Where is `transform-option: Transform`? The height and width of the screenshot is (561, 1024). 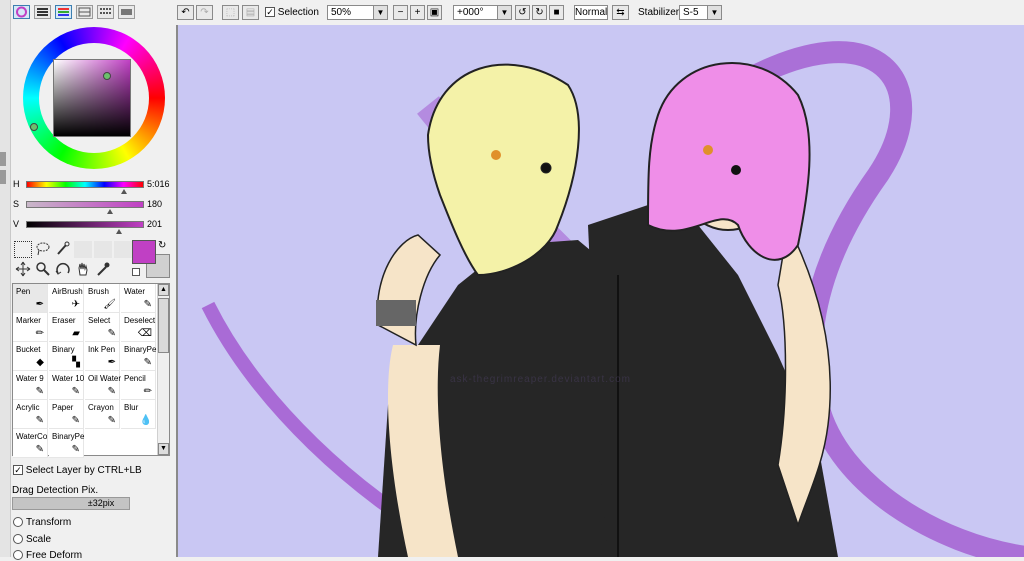
transform-option: Transform is located at coordinates (42, 522).